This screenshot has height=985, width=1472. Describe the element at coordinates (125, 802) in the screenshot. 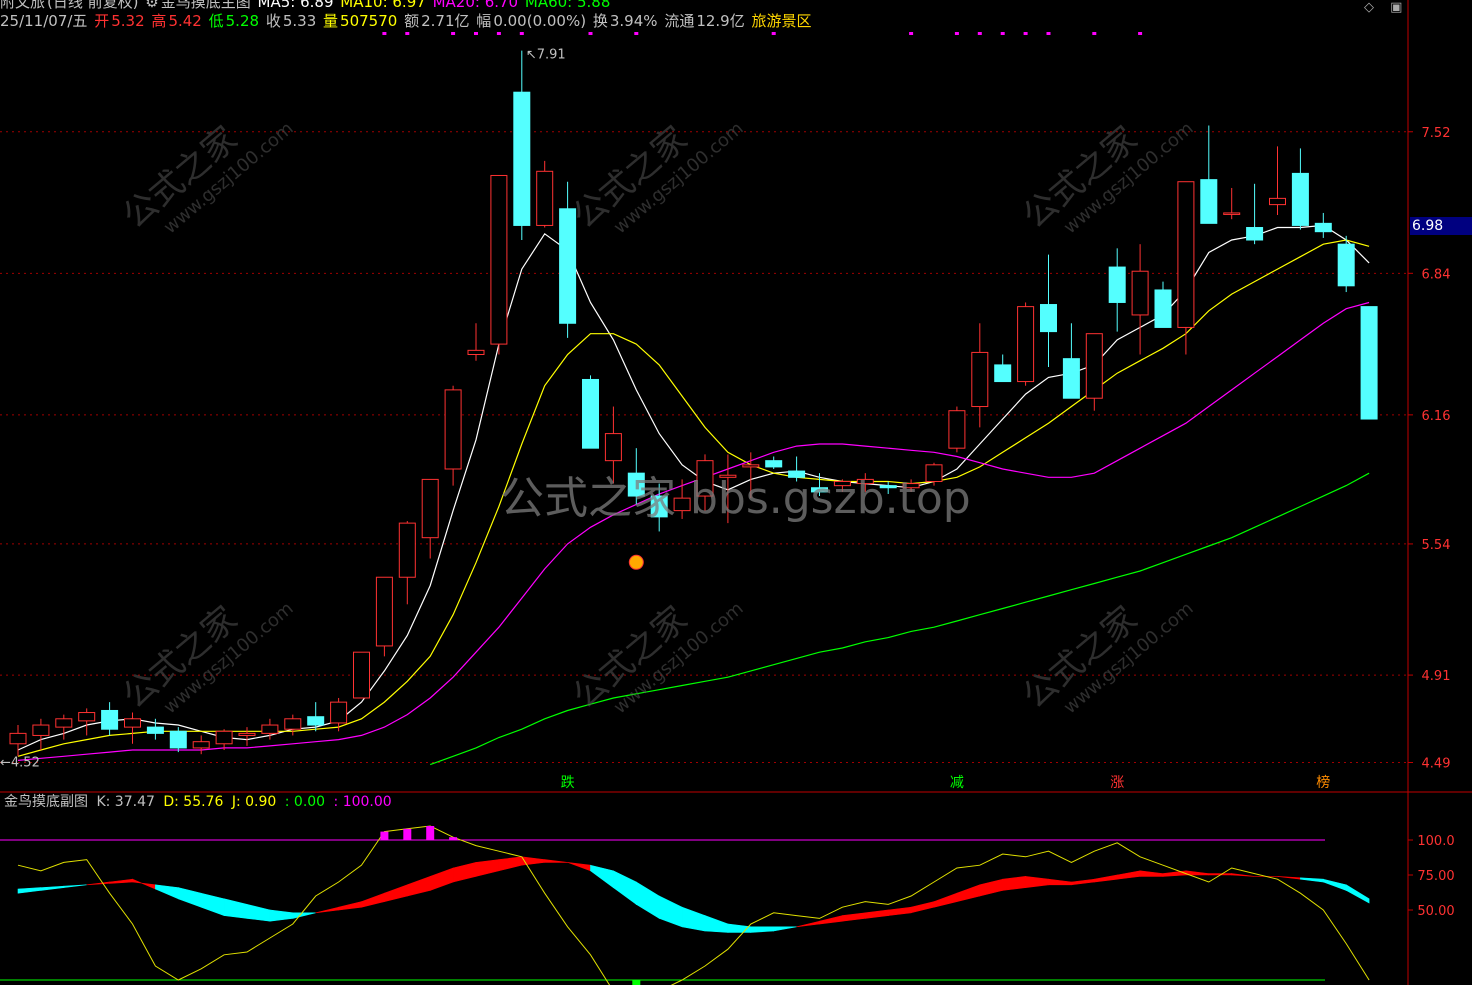

I see `k-value: K: 37.47` at that location.